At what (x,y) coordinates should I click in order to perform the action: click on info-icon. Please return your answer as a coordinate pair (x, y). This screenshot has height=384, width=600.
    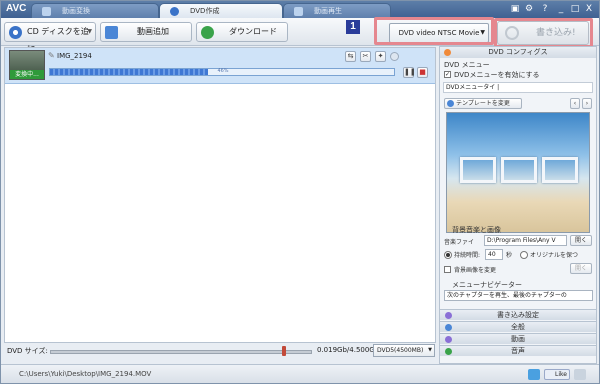
    Looking at the image, I should click on (394, 56).